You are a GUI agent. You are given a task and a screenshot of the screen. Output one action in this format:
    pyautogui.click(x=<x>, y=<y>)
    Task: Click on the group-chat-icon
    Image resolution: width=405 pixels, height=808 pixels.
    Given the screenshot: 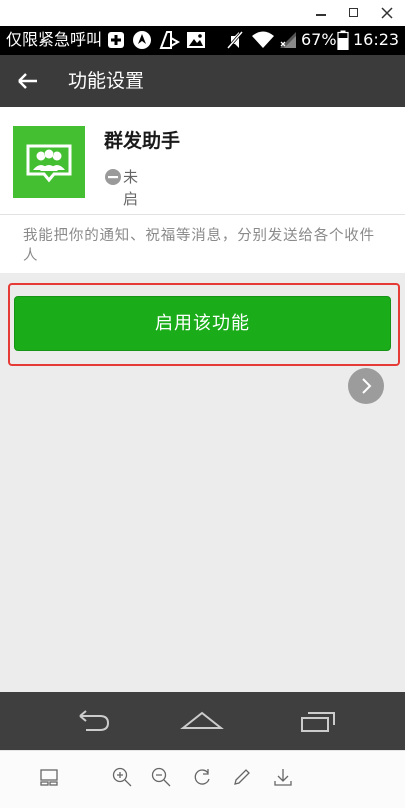 What is the action you would take?
    pyautogui.click(x=49, y=163)
    